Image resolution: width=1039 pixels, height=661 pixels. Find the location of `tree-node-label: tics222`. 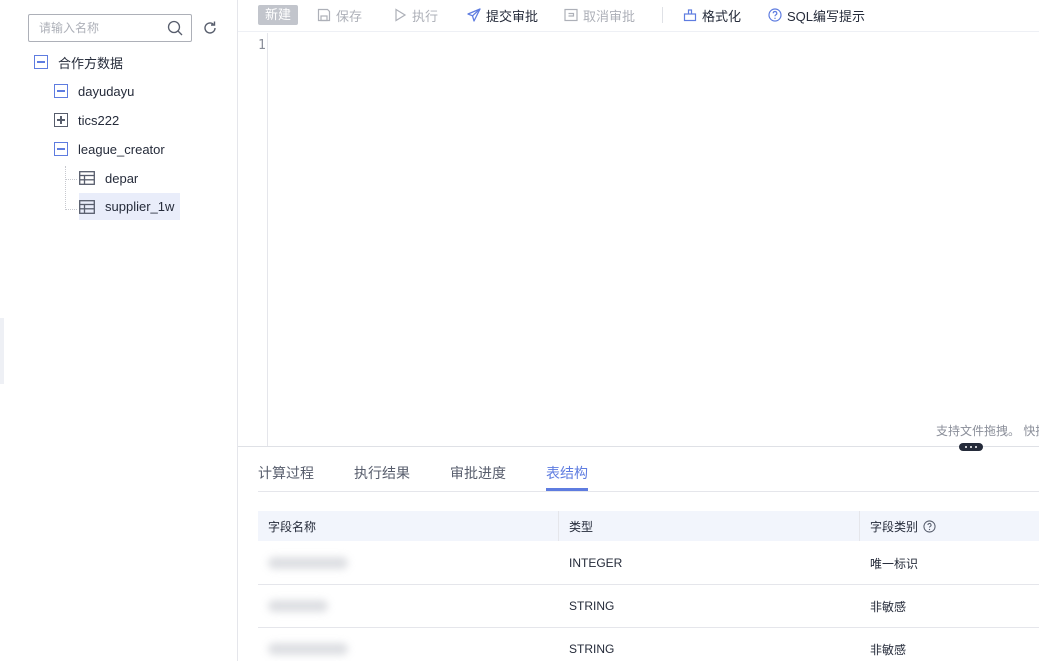

tree-node-label: tics222 is located at coordinates (99, 120).